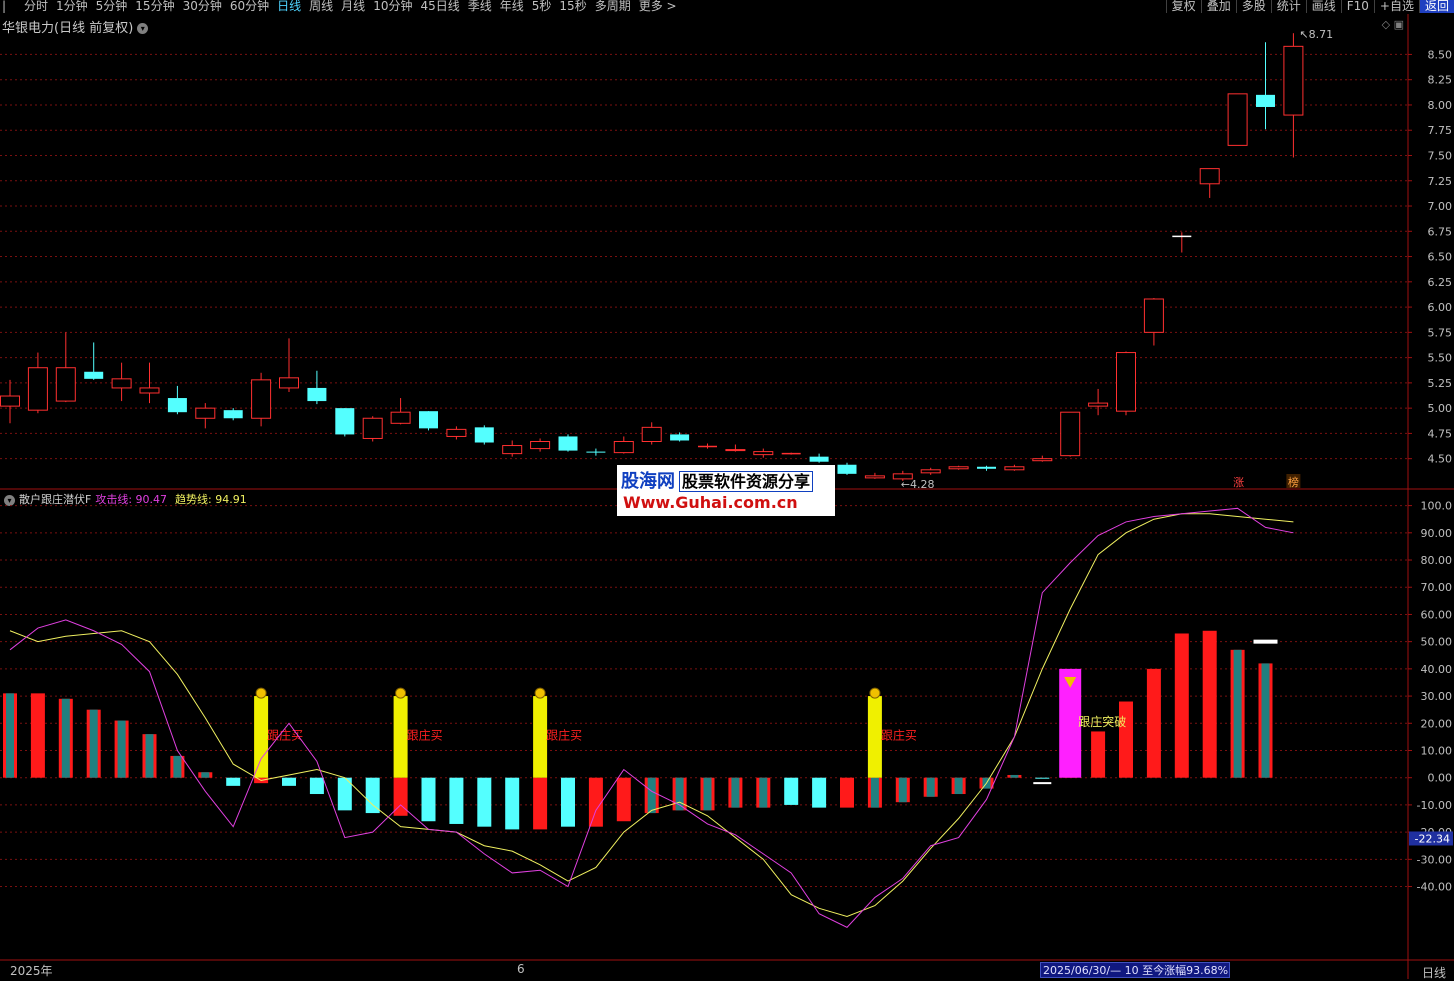  What do you see at coordinates (31, 971) in the screenshot?
I see `year-label: 2025年` at bounding box center [31, 971].